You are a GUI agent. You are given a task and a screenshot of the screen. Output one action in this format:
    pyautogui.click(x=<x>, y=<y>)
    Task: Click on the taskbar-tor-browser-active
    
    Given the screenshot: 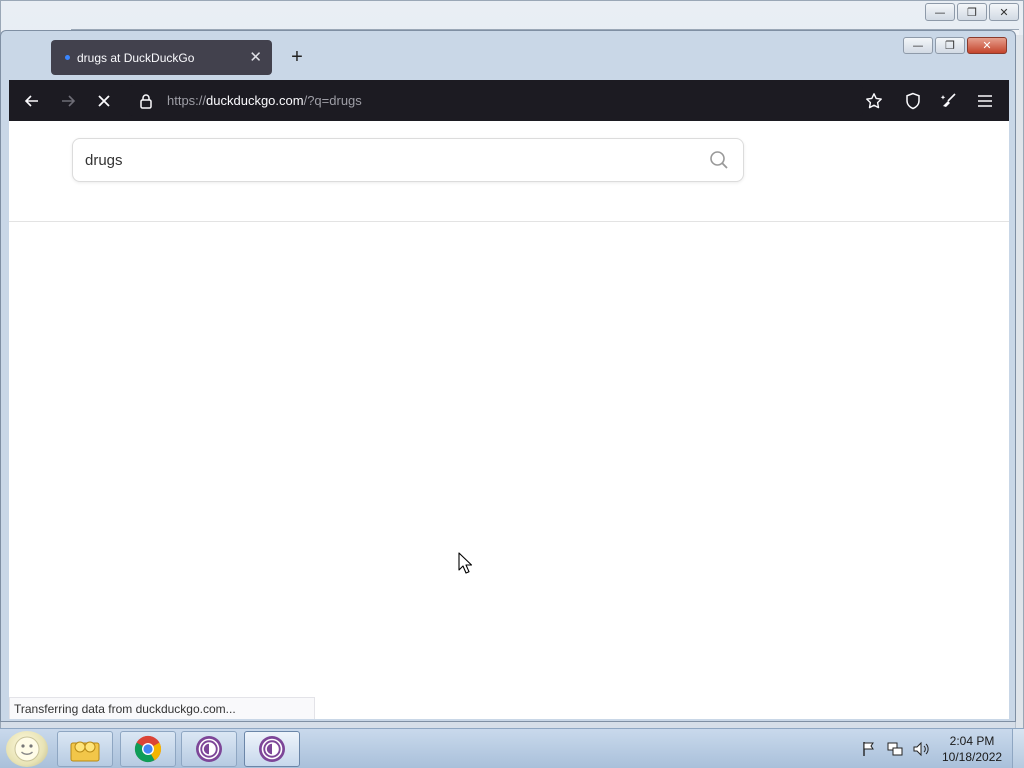 What is the action you would take?
    pyautogui.click(x=272, y=749)
    